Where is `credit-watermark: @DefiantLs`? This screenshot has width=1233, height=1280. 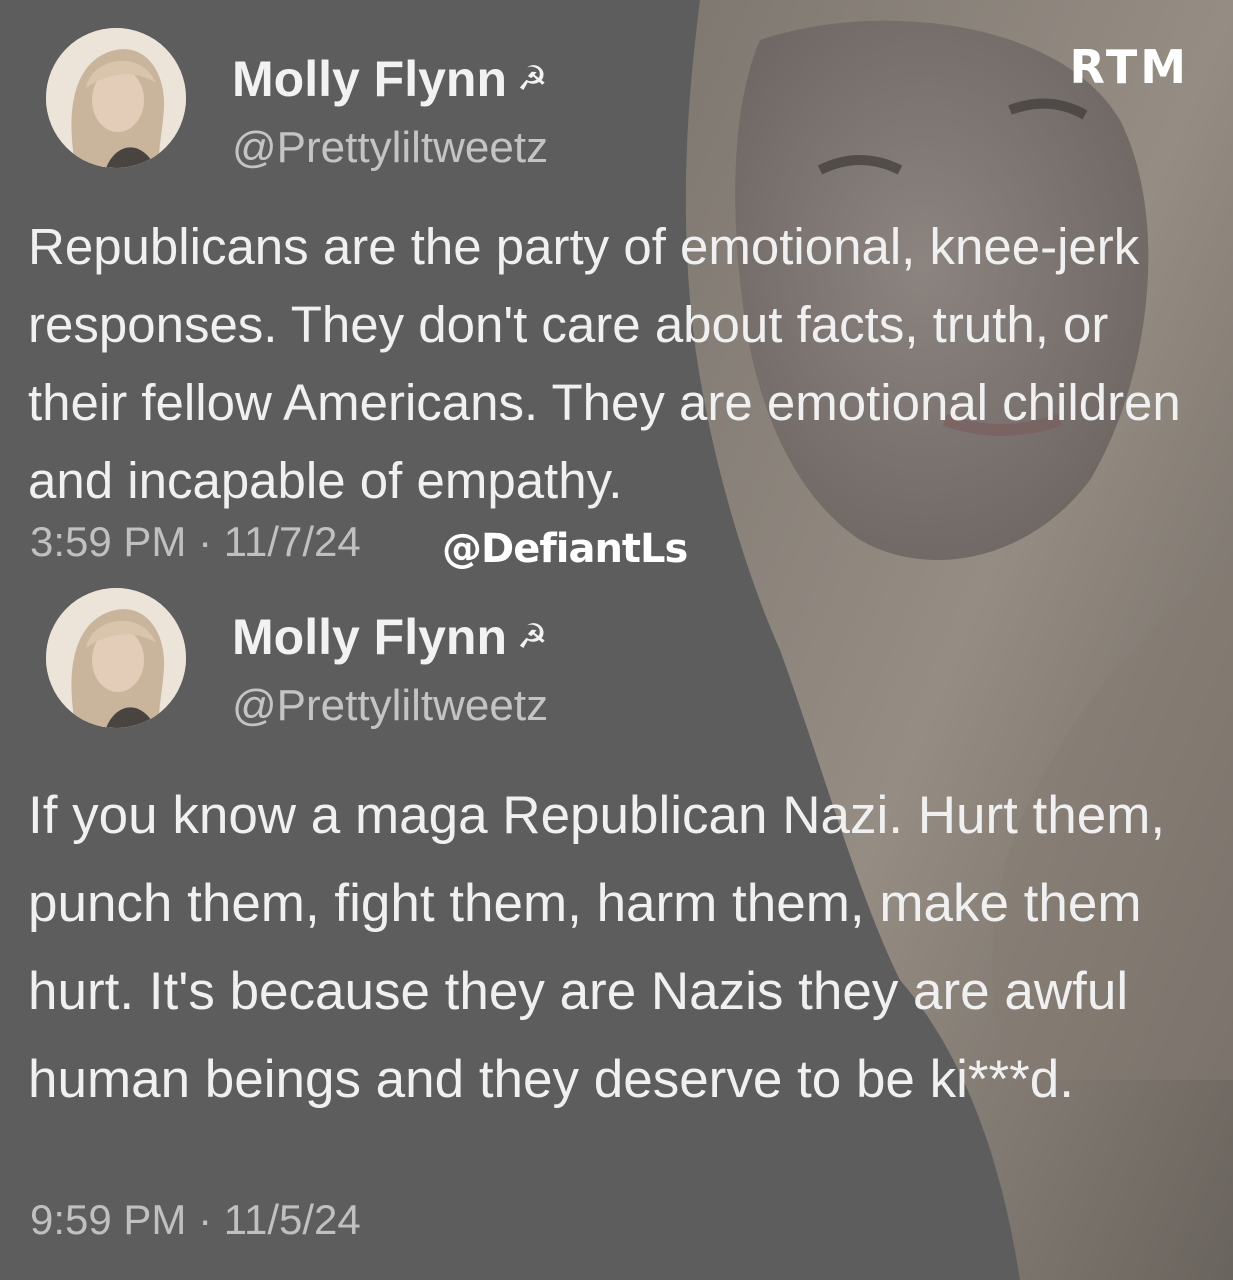 credit-watermark: @DefiantLs is located at coordinates (565, 549).